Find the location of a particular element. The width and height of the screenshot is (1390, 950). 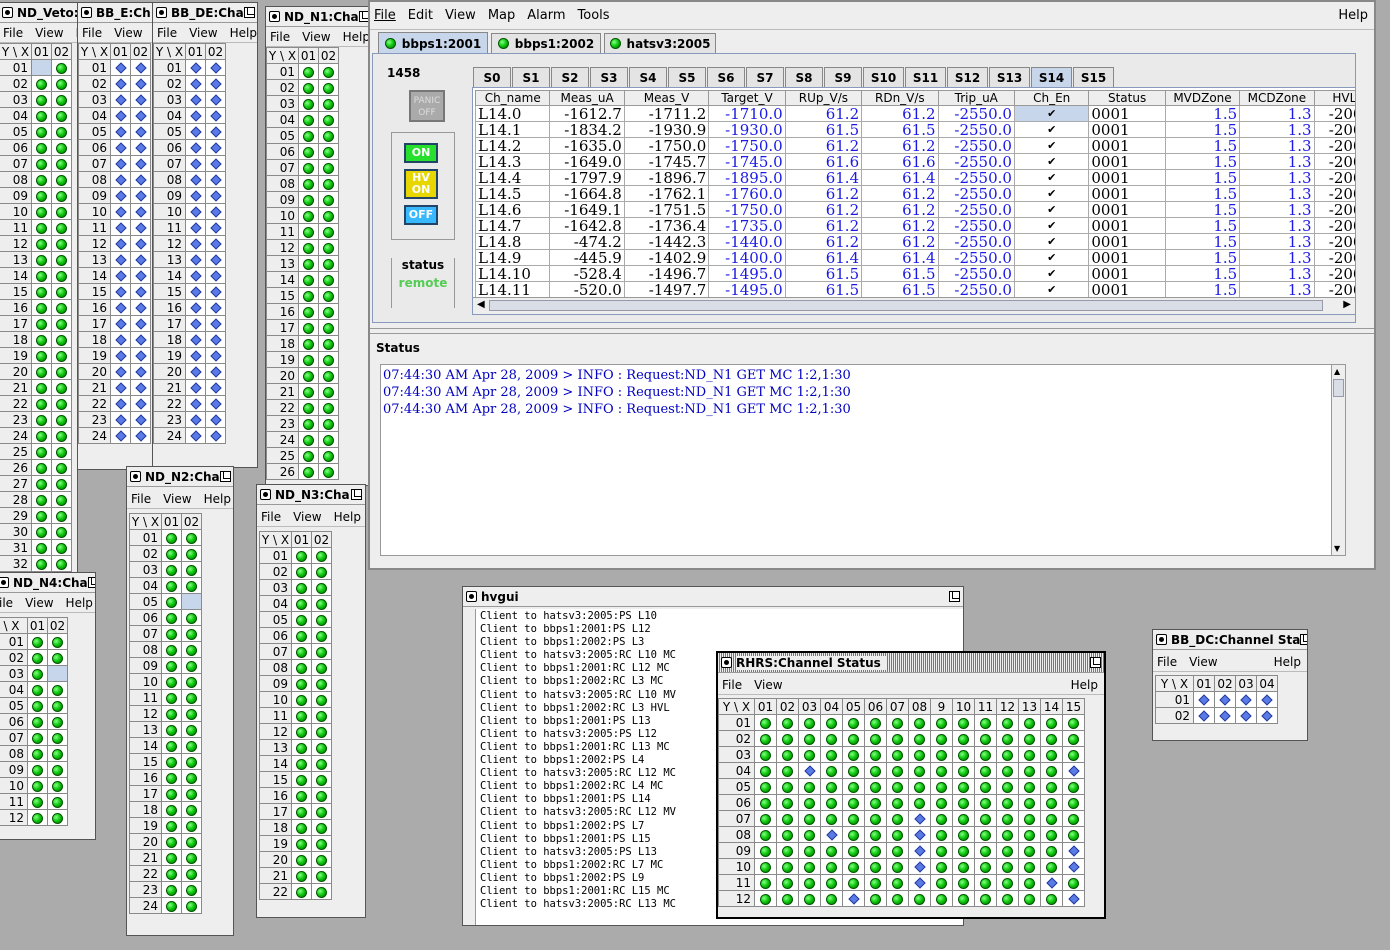

cell-targetv: -1735.0 is located at coordinates (747, 225).